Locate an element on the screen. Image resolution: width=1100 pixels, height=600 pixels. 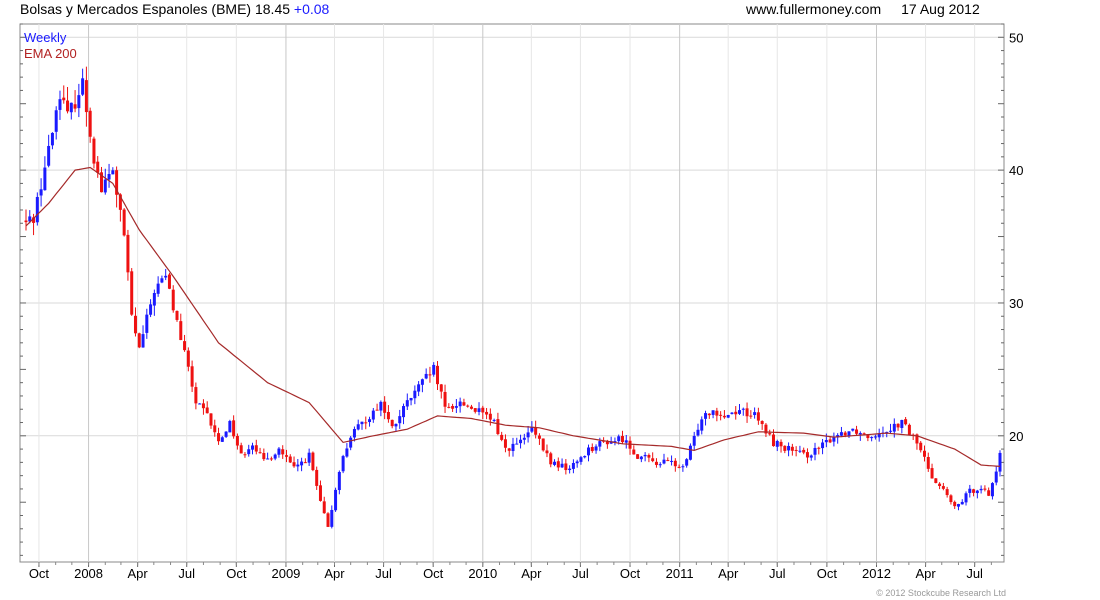
copyright: © 2012 Stockcube Research Ltd is located at coordinates (941, 593).